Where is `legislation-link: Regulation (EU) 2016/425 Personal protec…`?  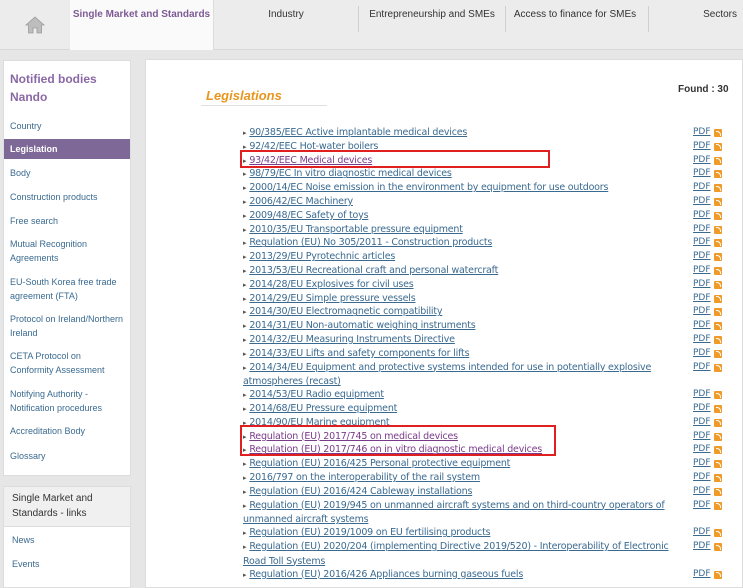
legislation-link: Regulation (EU) 2016/425 Personal protec… is located at coordinates (379, 463).